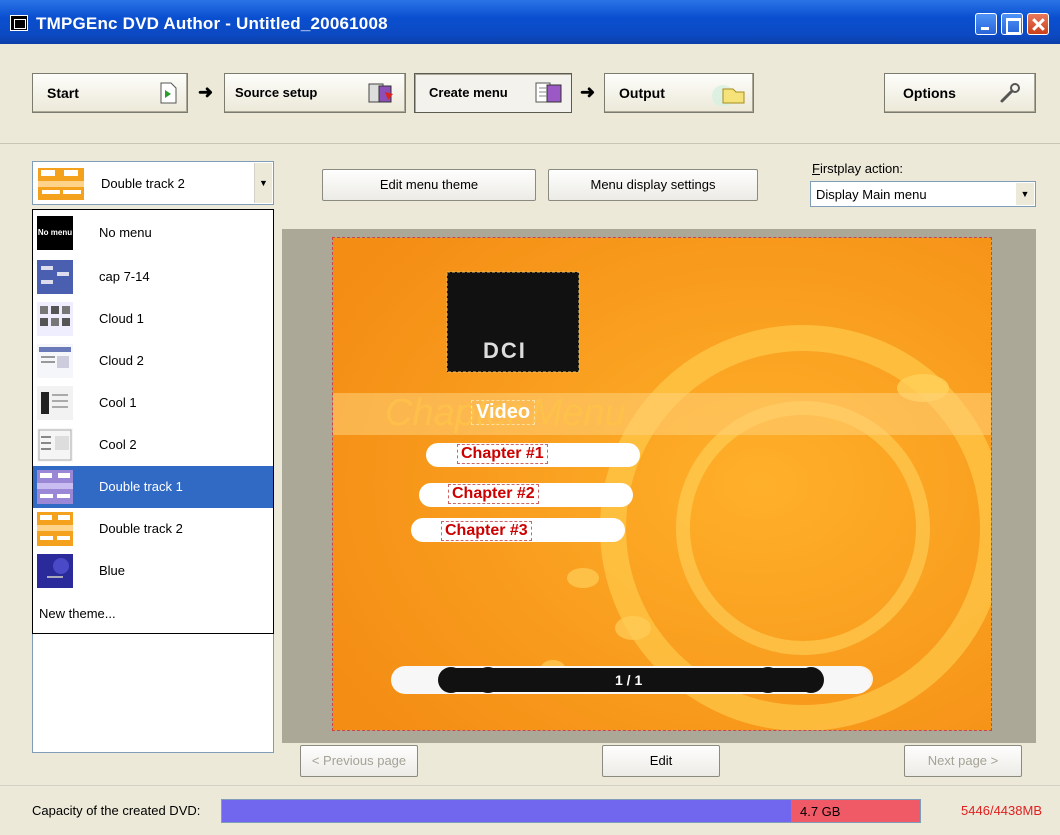 The image size is (1060, 835). What do you see at coordinates (986, 24) in the screenshot?
I see `minimize-button` at bounding box center [986, 24].